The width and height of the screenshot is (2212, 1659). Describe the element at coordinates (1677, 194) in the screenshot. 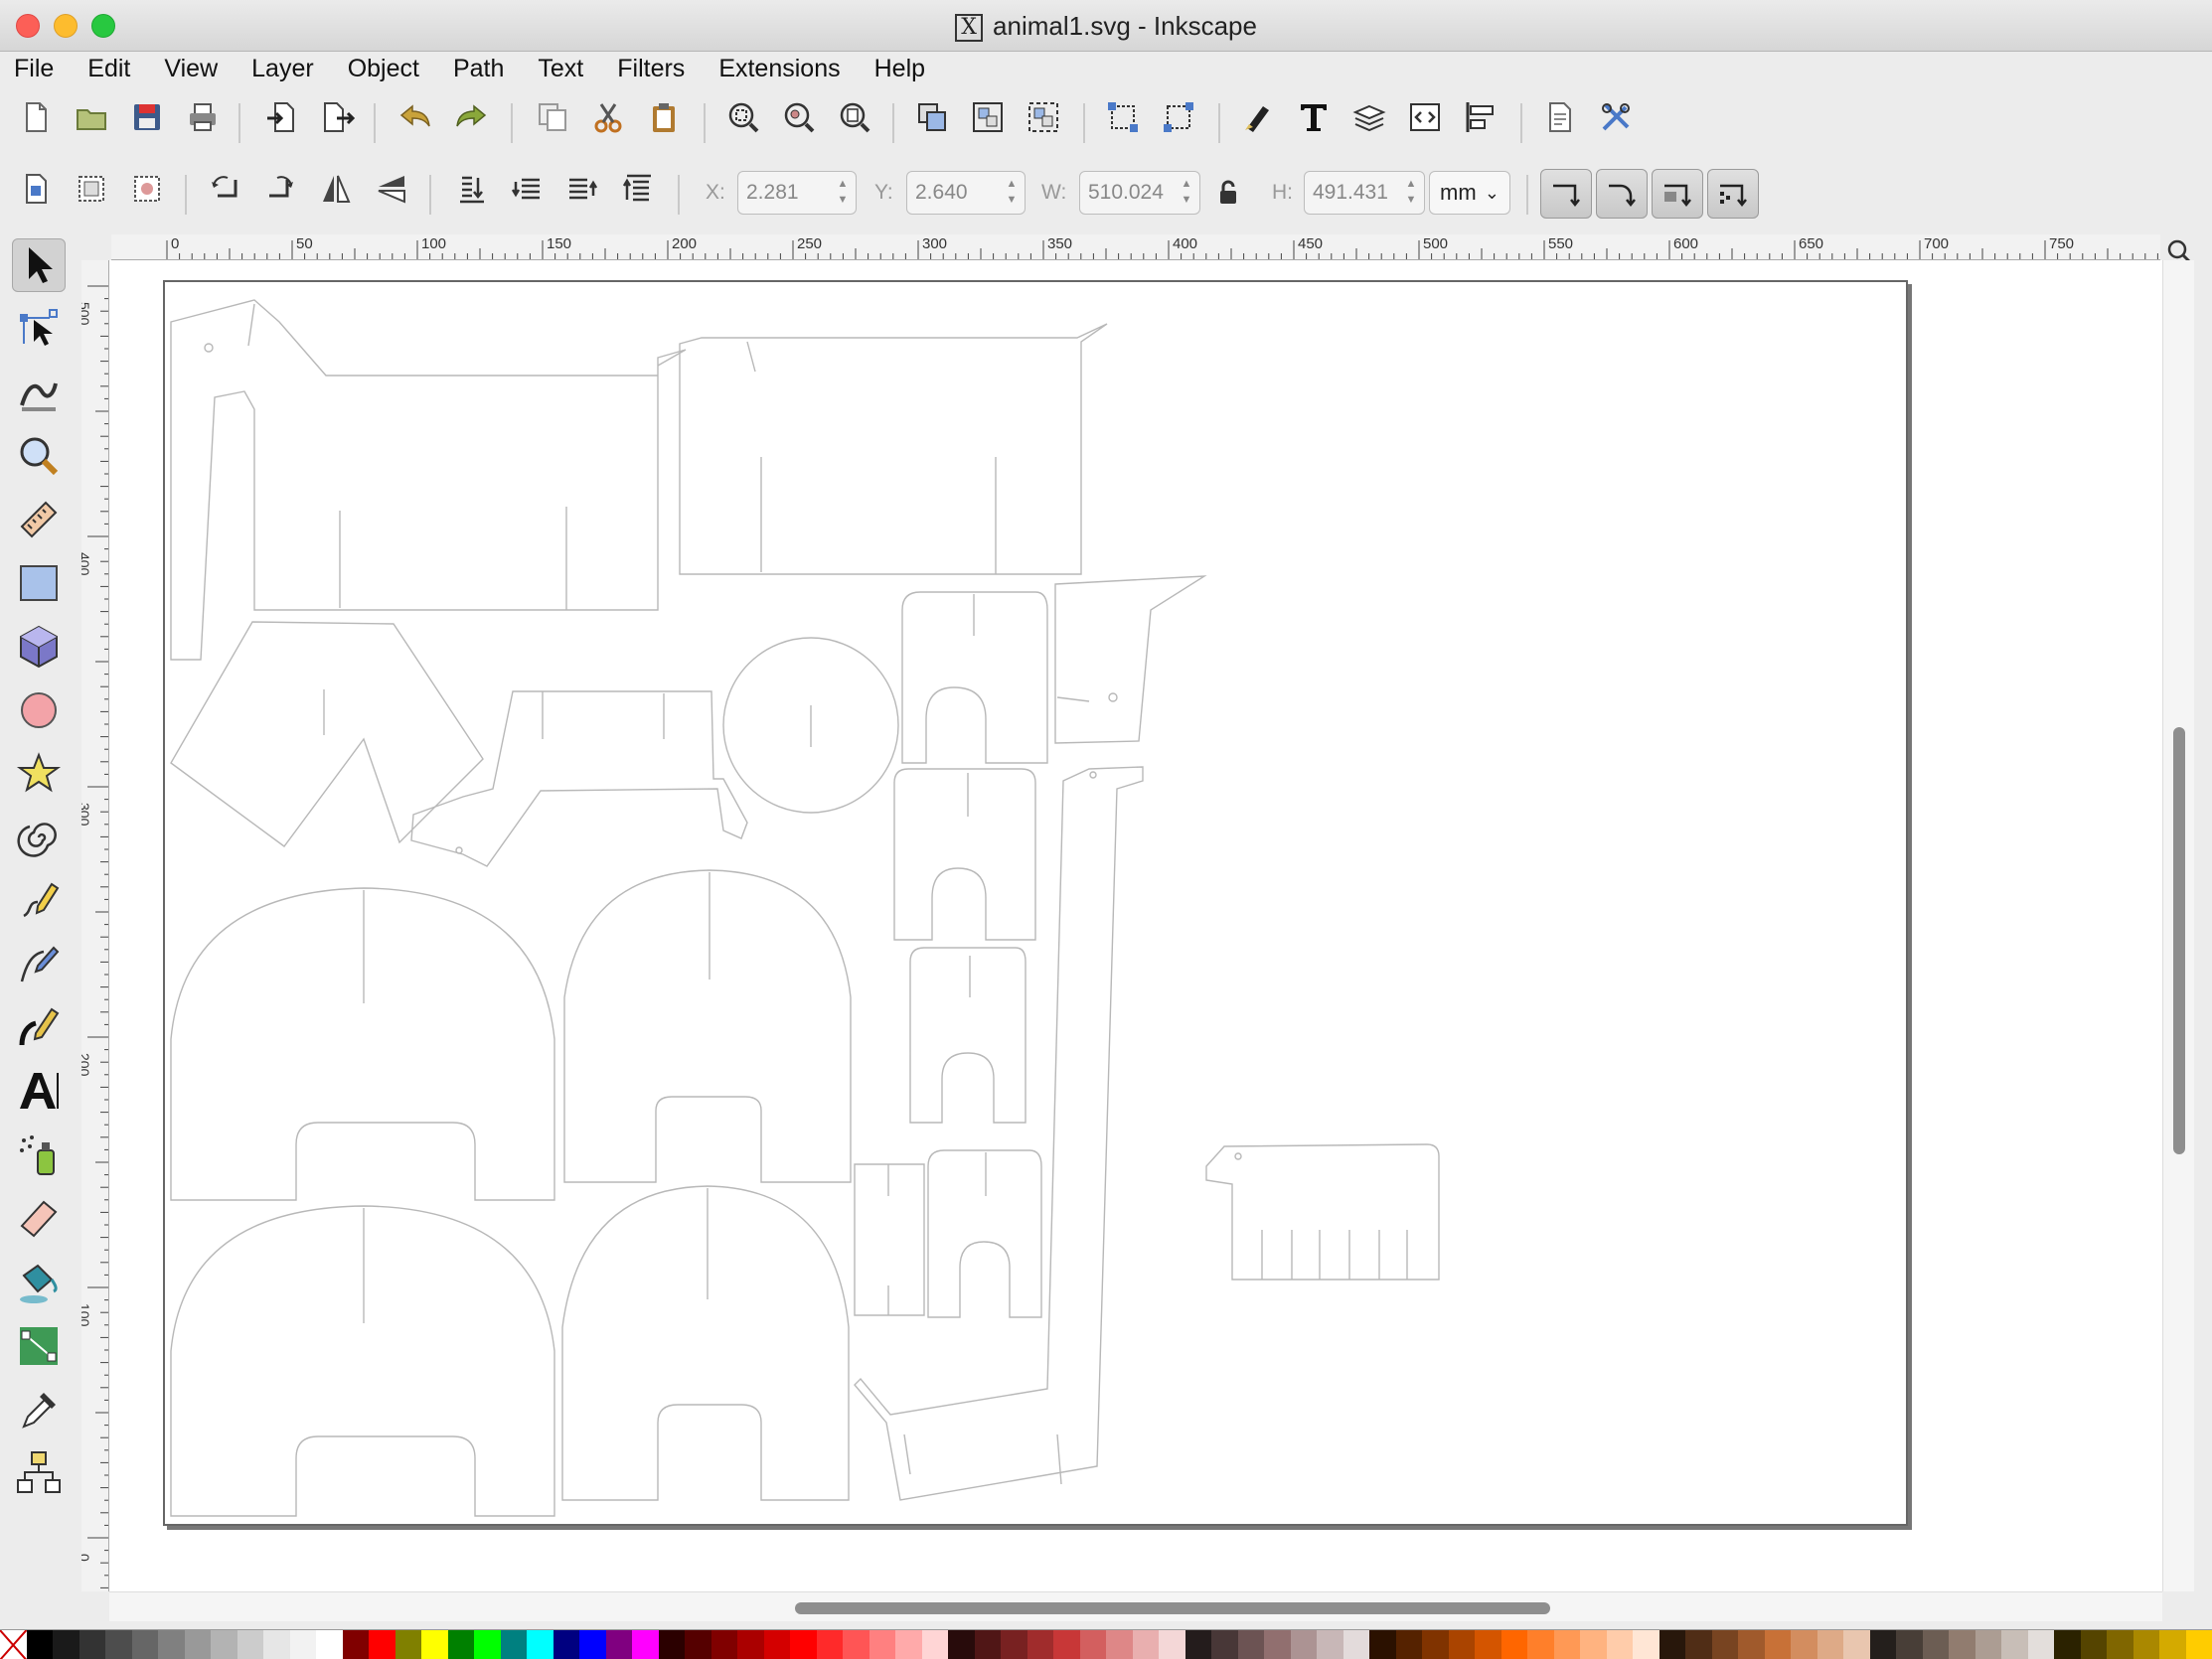

I see `transform-gradients-toggle` at that location.